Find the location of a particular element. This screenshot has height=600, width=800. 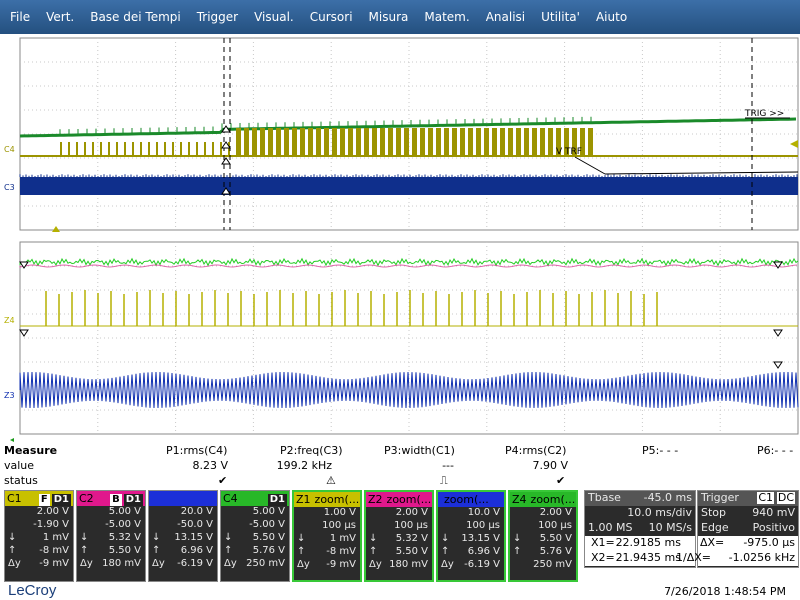

trigger-source-tag: C1 is located at coordinates (765, 497).